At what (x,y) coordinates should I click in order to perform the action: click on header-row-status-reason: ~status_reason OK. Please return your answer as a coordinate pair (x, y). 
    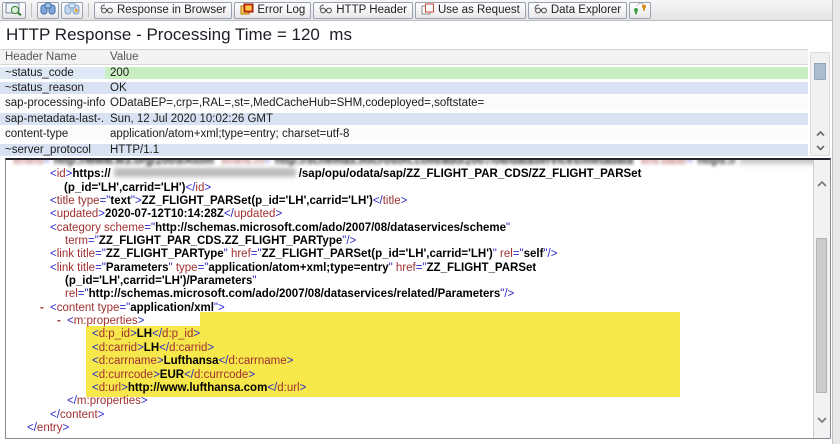
    Looking at the image, I should click on (404, 87).